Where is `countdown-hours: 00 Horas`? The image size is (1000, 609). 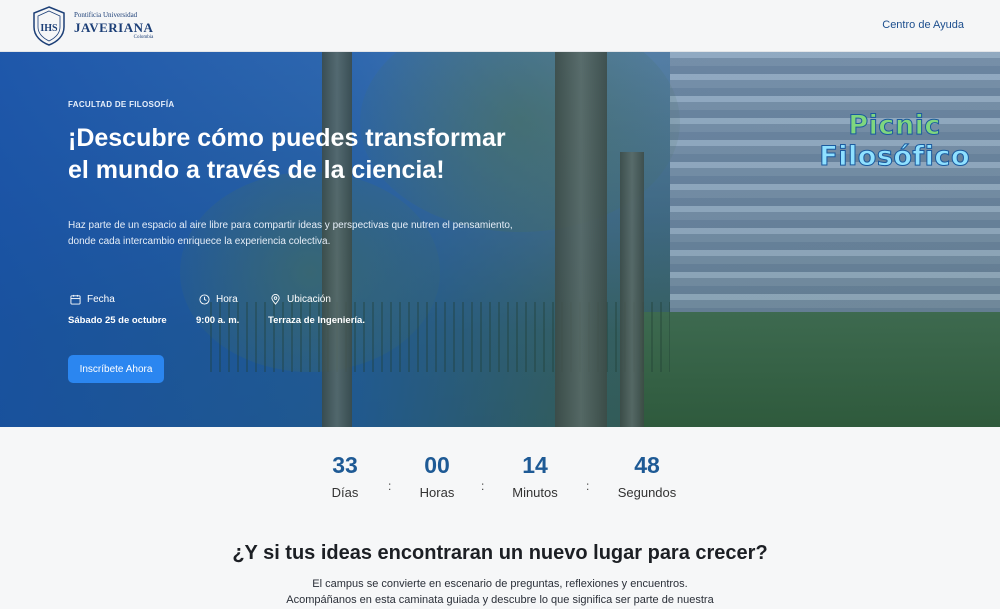 countdown-hours: 00 Horas is located at coordinates (437, 476).